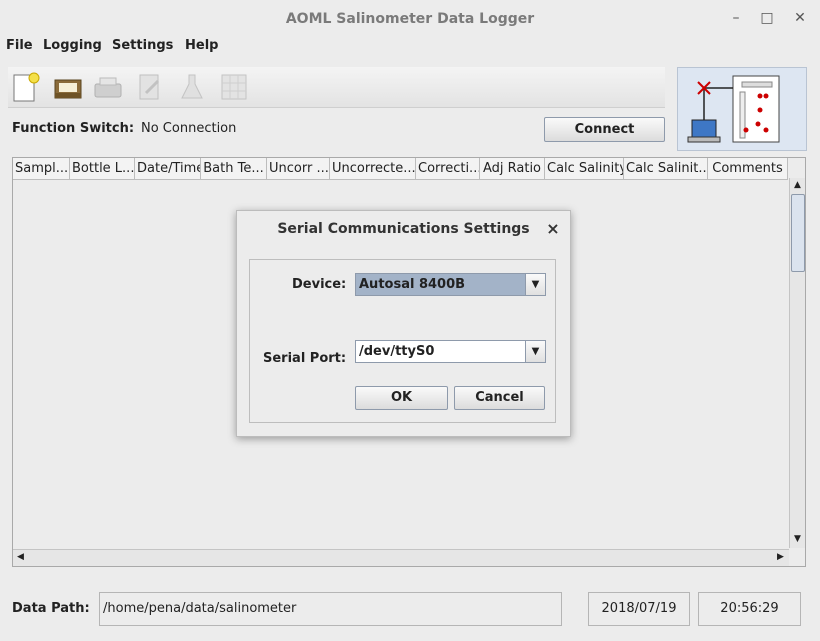 This screenshot has width=820, height=641. Describe the element at coordinates (450, 351) in the screenshot. I see `serial-port-select: /dev/ttyS0 ▼` at that location.